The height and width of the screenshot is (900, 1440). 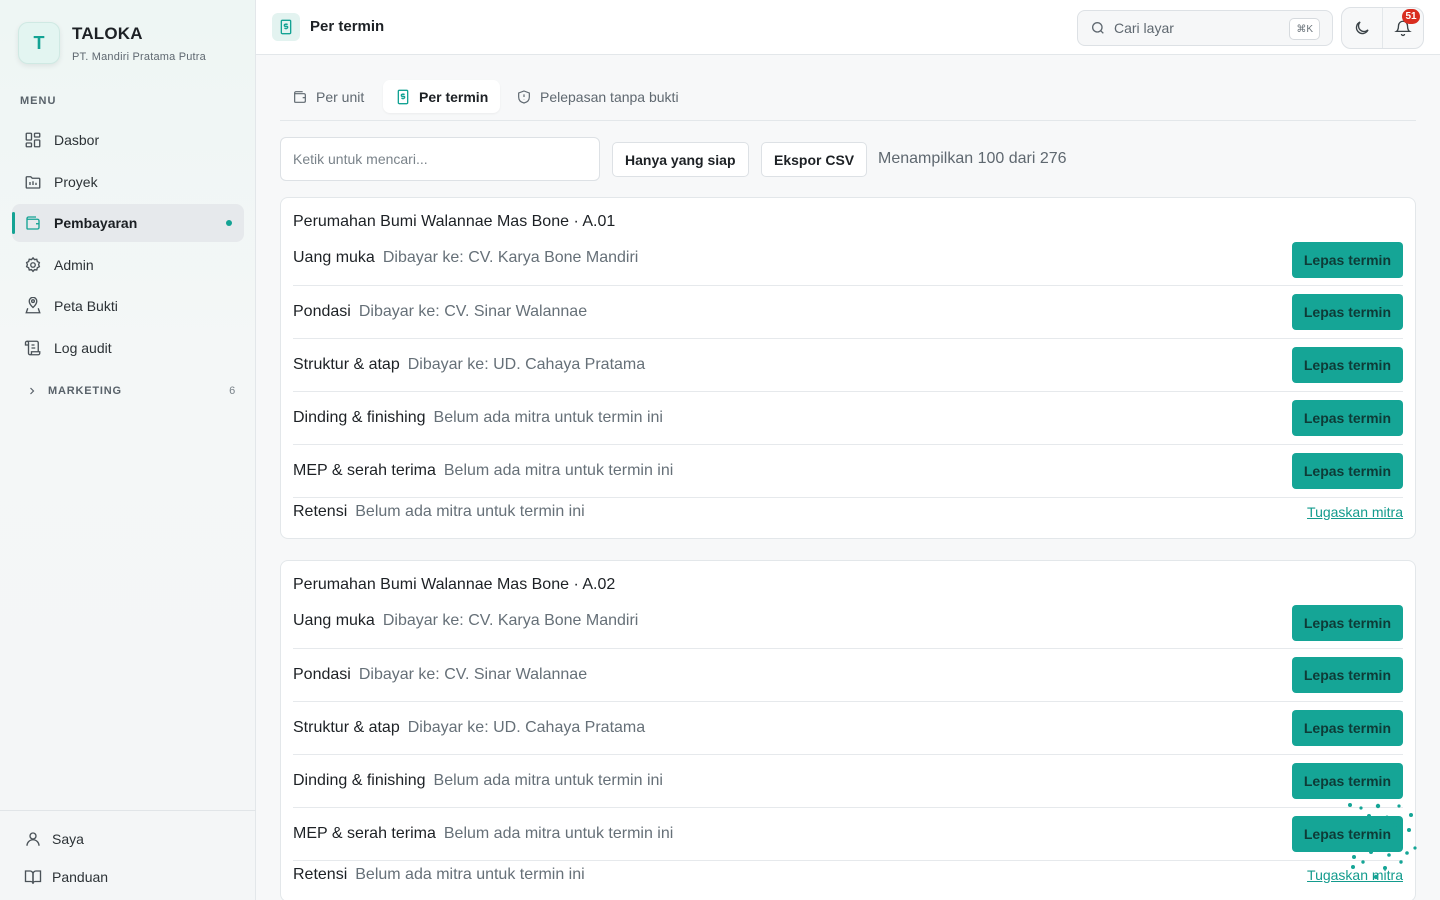 I want to click on moon-icon, so click(x=1362, y=28).